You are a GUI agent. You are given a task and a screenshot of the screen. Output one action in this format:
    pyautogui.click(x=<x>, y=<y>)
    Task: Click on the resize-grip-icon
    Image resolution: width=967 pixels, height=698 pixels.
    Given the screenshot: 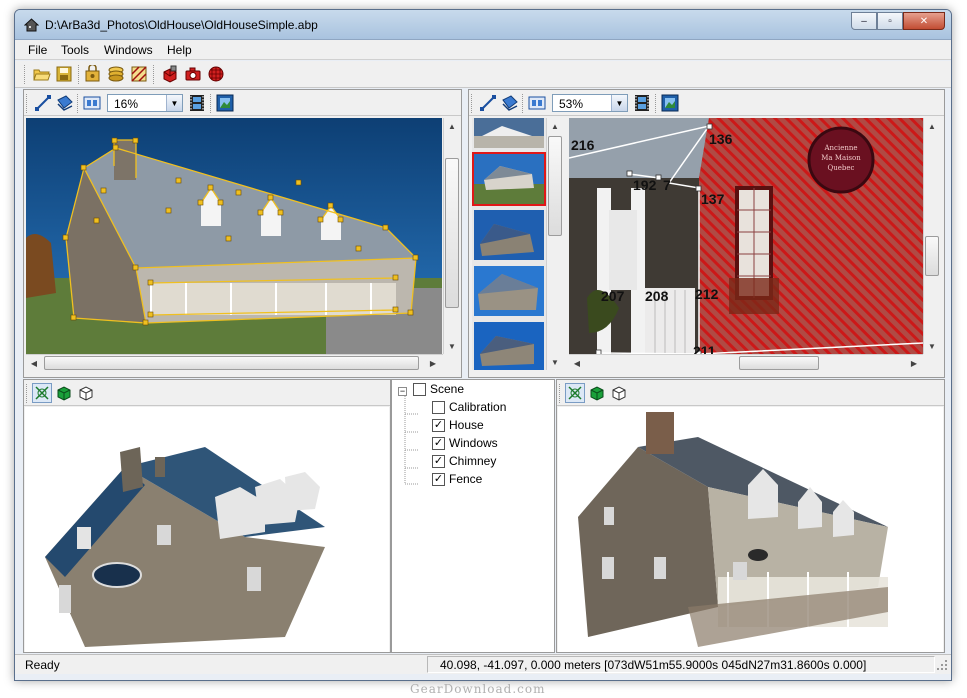 What is the action you would take?
    pyautogui.click(x=942, y=665)
    